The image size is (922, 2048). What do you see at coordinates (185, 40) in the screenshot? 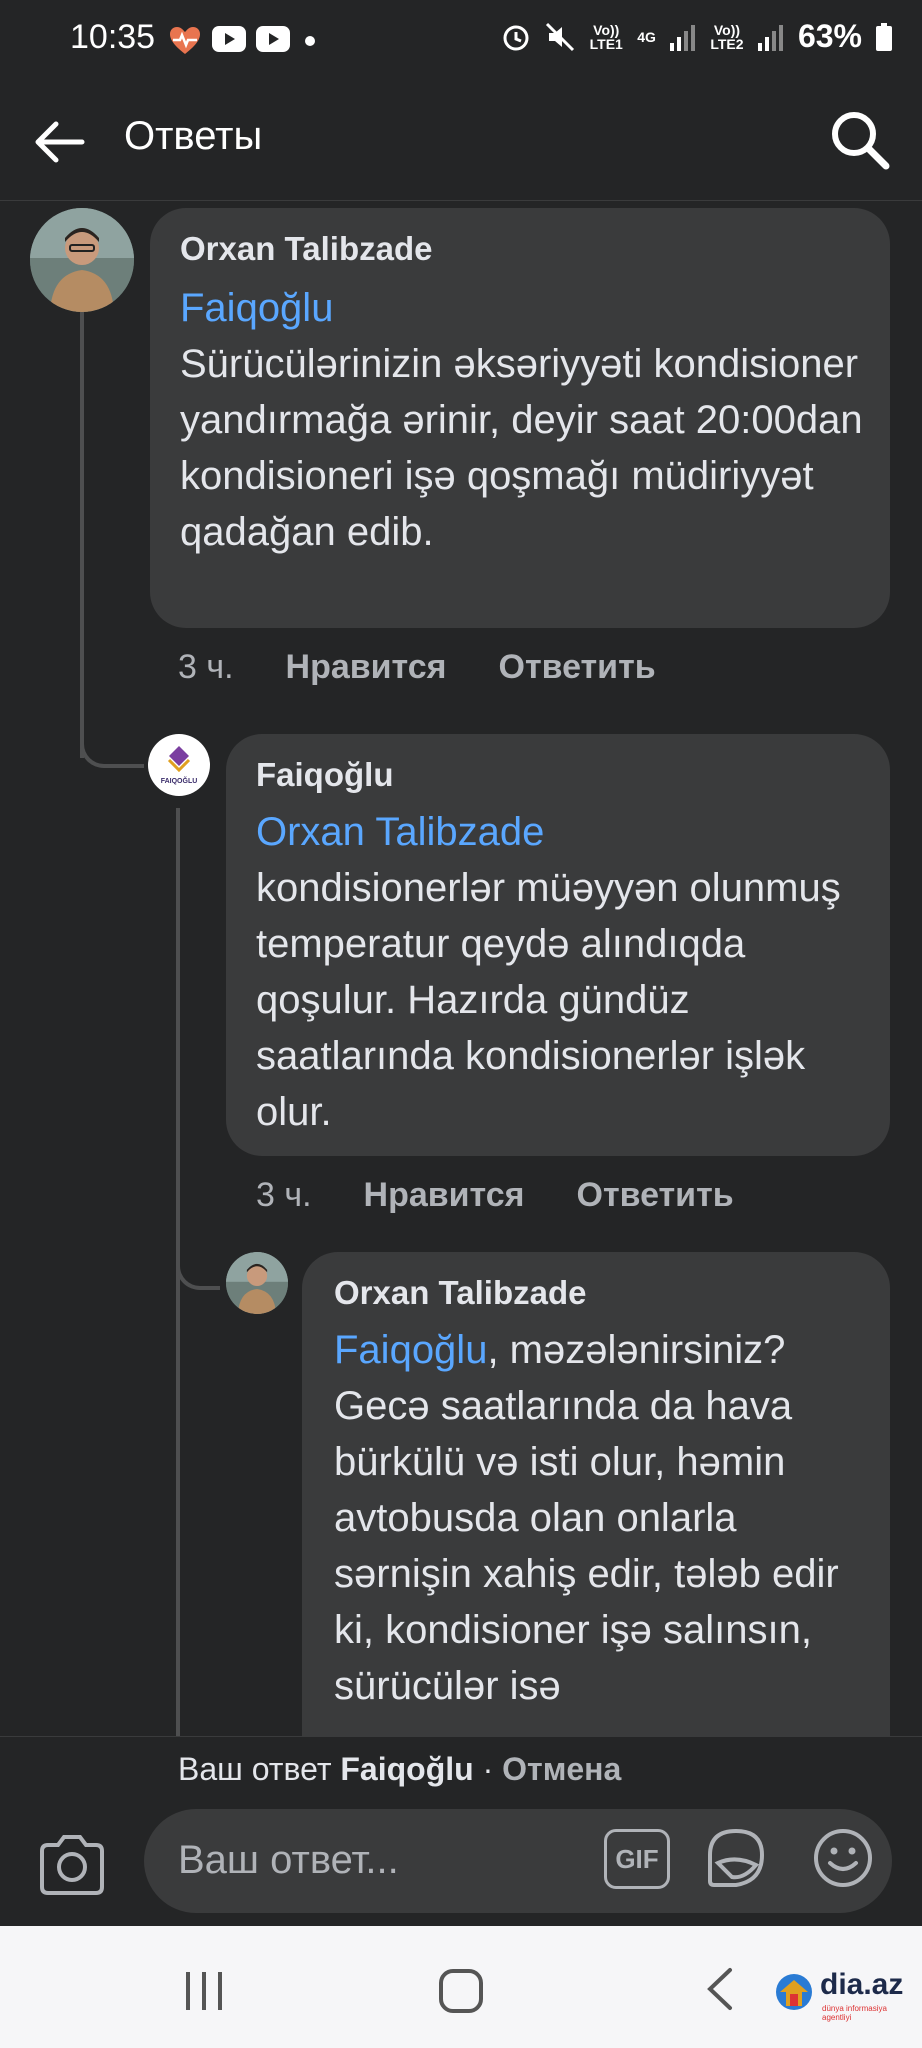
I see `health-heart-icon` at bounding box center [185, 40].